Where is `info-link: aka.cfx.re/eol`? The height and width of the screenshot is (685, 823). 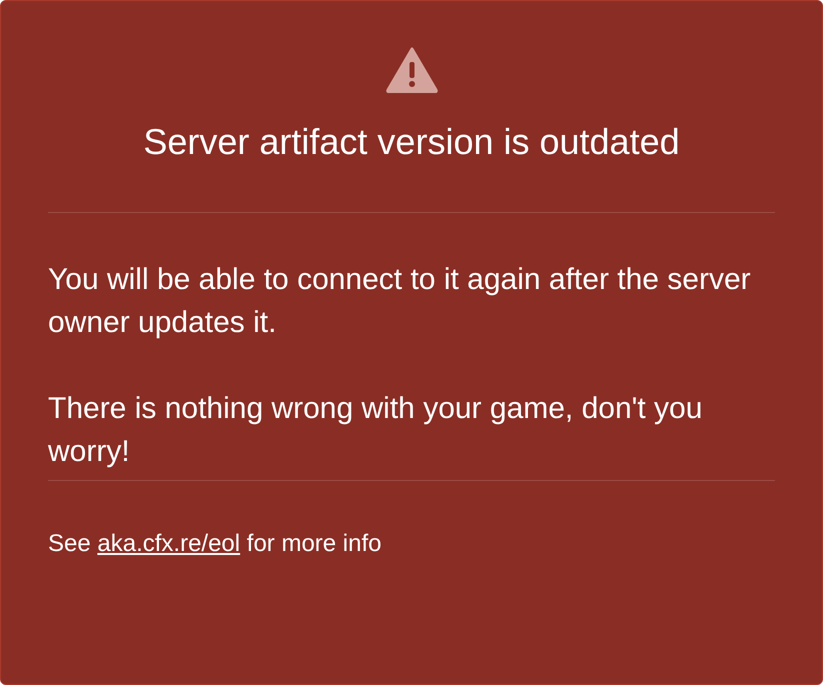 info-link: aka.cfx.re/eol is located at coordinates (168, 543).